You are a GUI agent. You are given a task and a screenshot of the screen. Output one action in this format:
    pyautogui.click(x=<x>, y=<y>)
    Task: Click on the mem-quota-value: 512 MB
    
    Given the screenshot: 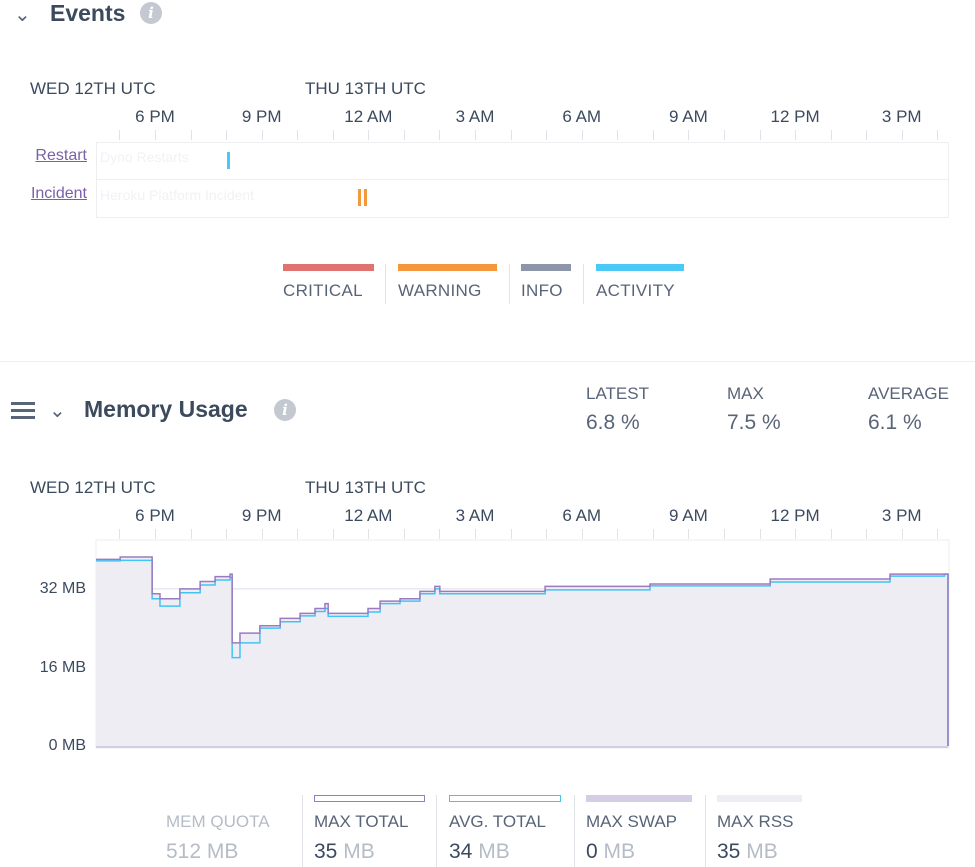 What is the action you would take?
    pyautogui.click(x=202, y=852)
    